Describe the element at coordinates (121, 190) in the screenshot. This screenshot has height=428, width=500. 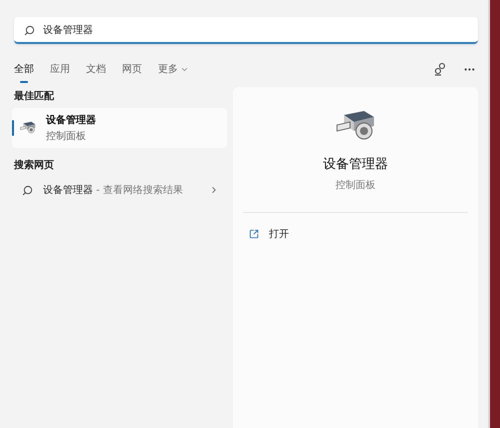
I see `web-search-link: 设备管理器 - 查看网络搜索结果` at that location.